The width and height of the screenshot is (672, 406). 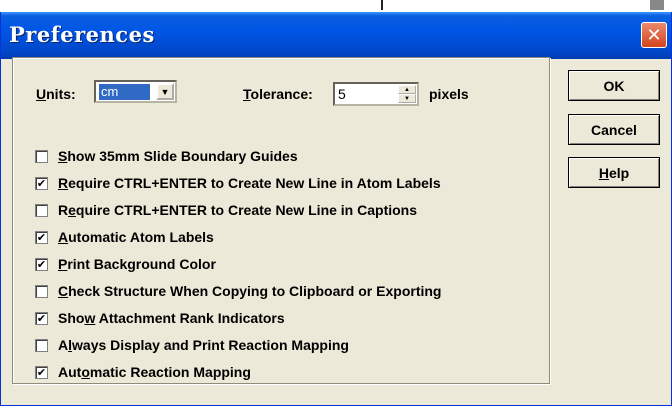 I want to click on tolerance-label-text: olerance:, so click(x=281, y=94).